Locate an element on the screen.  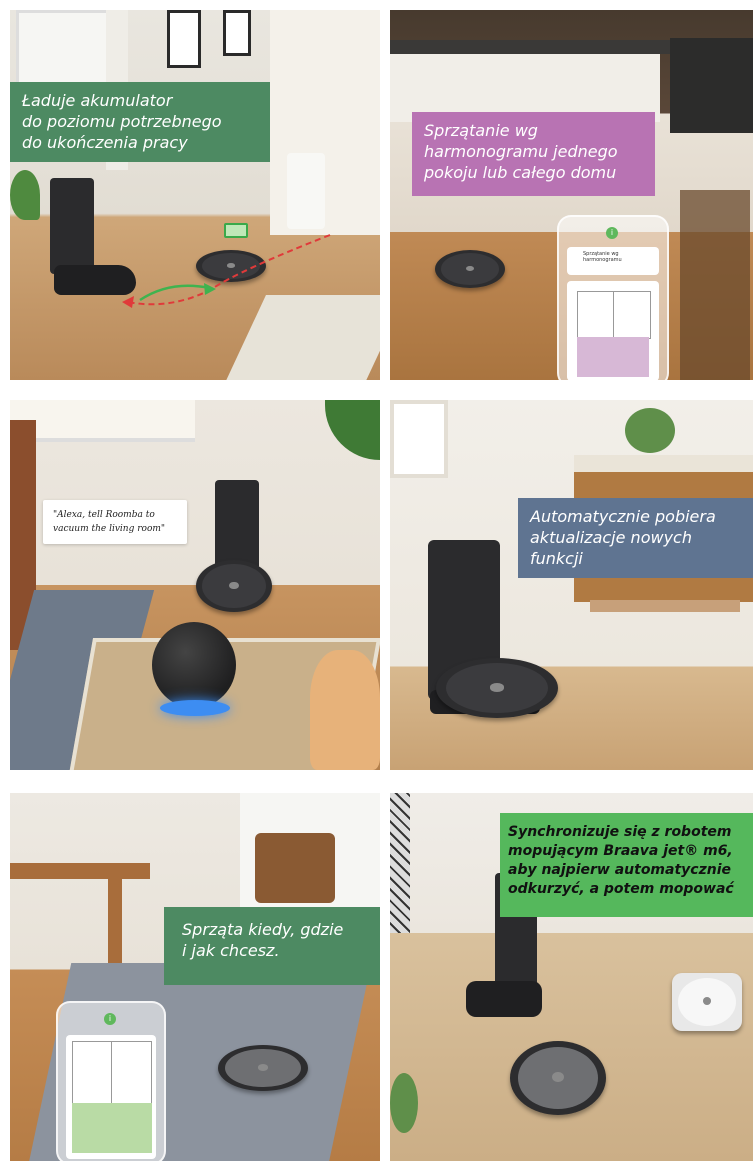
stove is located at coordinates (711, 85).